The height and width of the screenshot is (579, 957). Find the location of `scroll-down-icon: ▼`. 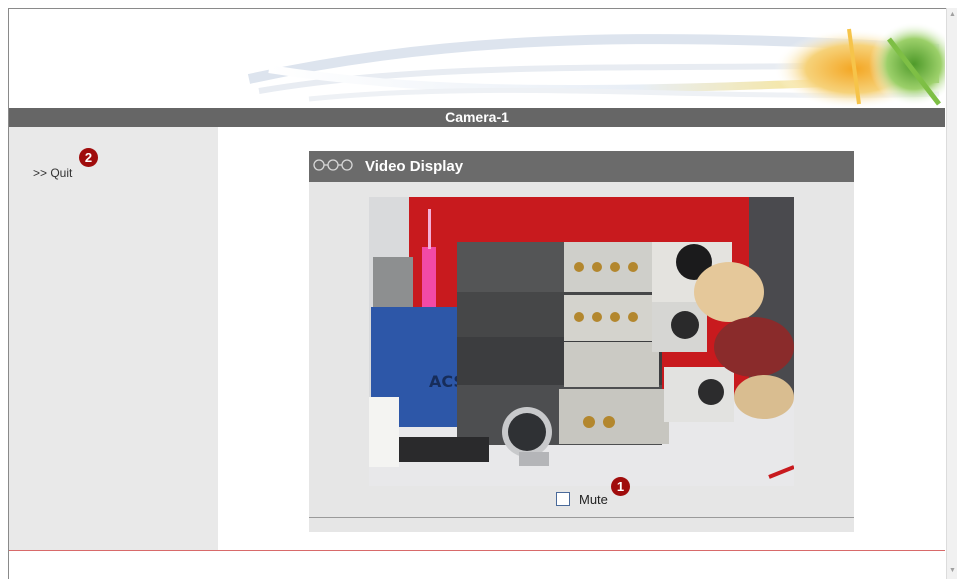

scroll-down-icon: ▼ is located at coordinates (952, 570).